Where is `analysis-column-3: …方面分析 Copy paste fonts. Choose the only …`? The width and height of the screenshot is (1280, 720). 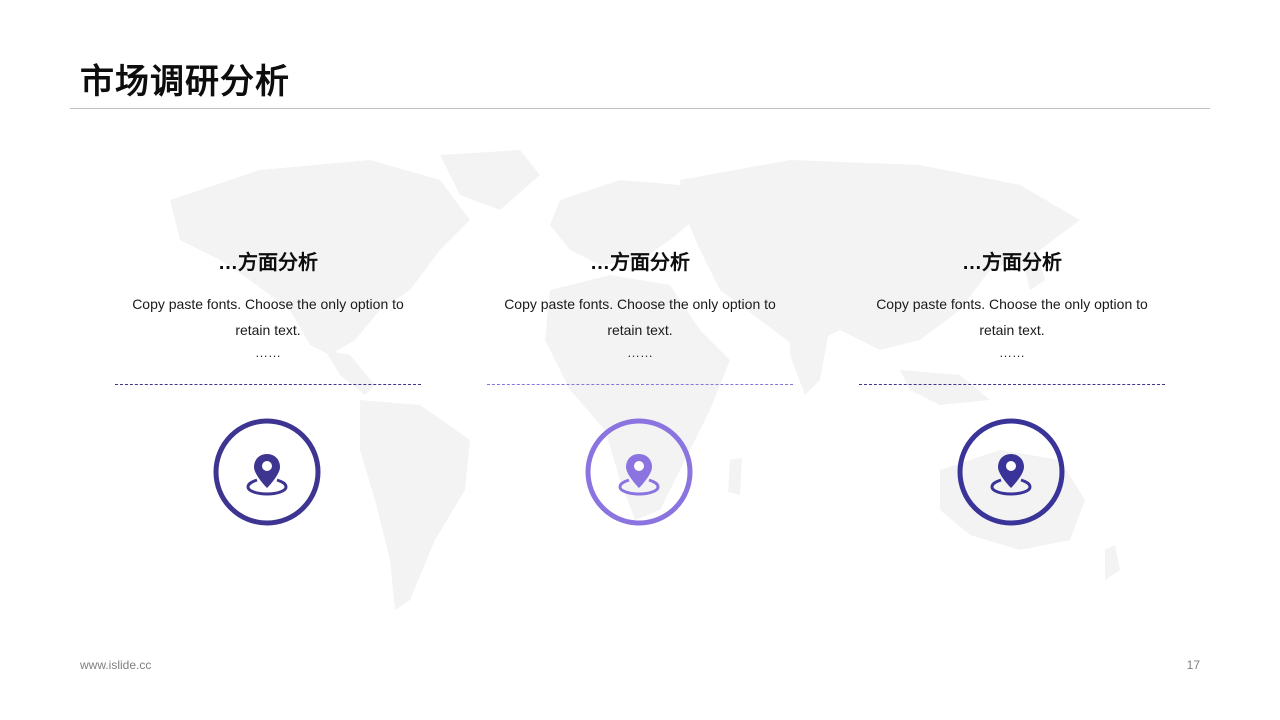
analysis-column-3: …方面分析 Copy paste fonts. Choose the only … is located at coordinates (1012, 304).